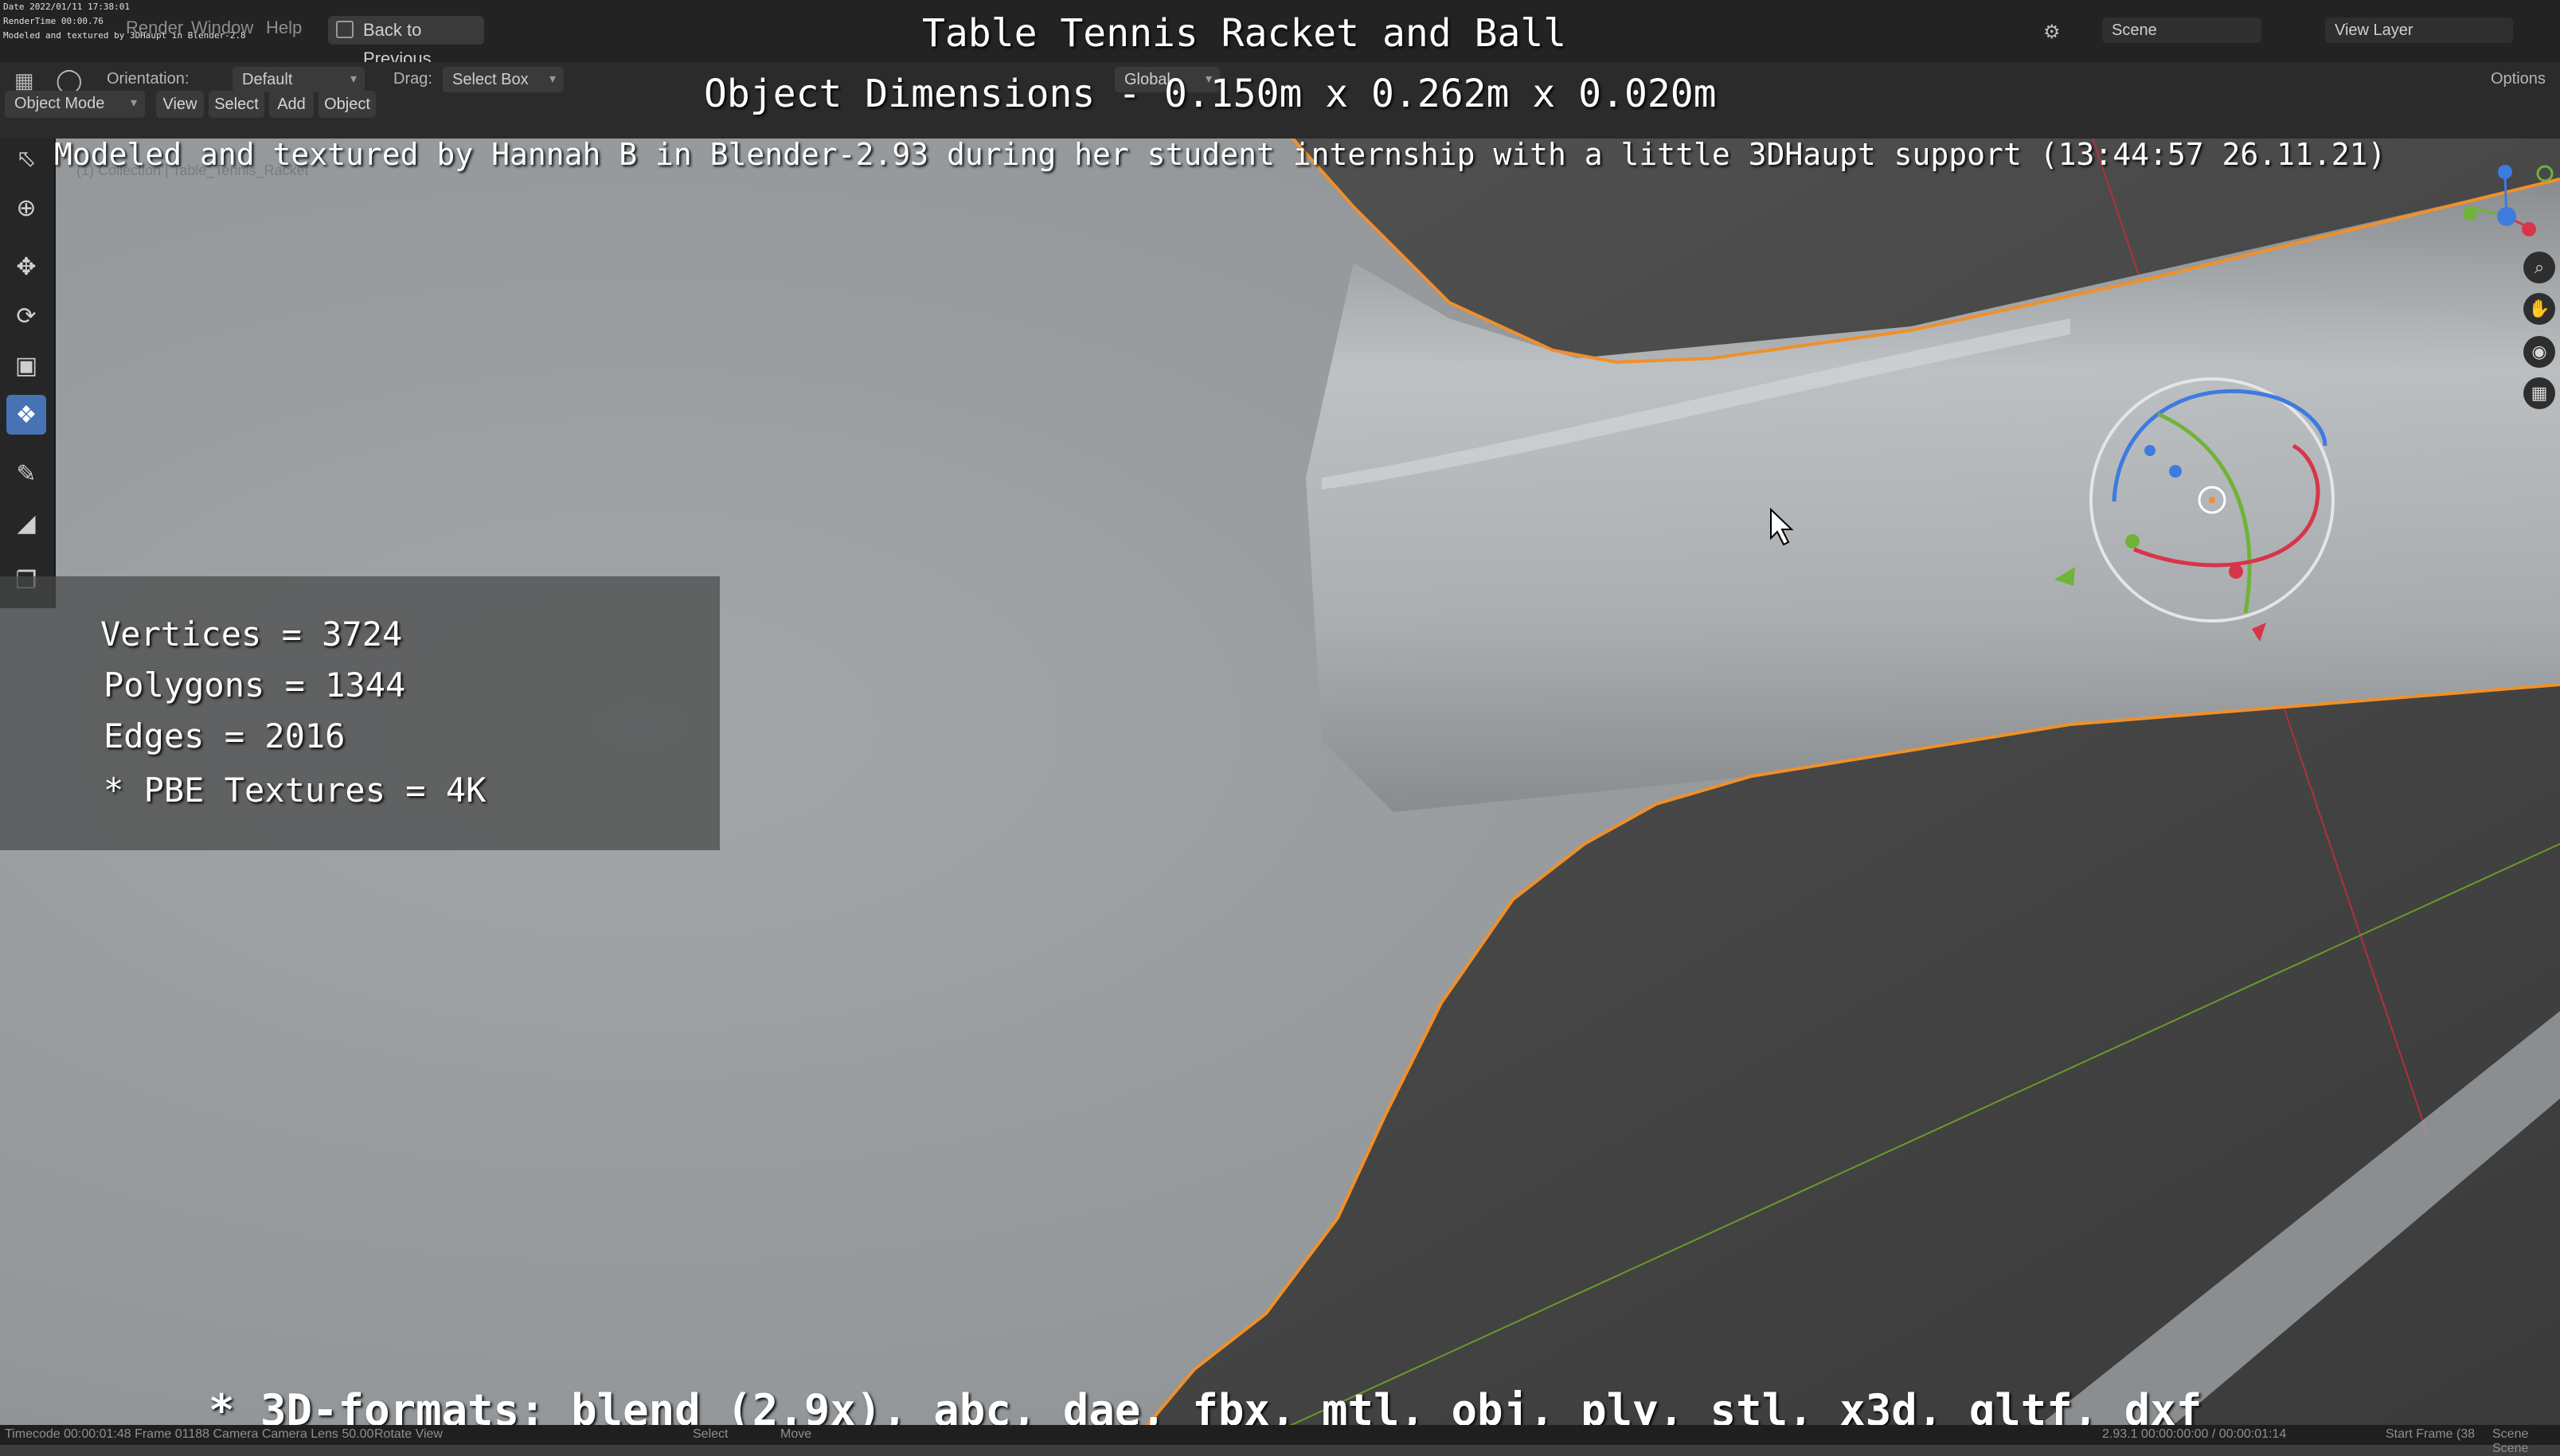 Image resolution: width=2560 pixels, height=1456 pixels. Describe the element at coordinates (255, 685) in the screenshot. I see `stat-polygons: Polygons = 1344` at that location.